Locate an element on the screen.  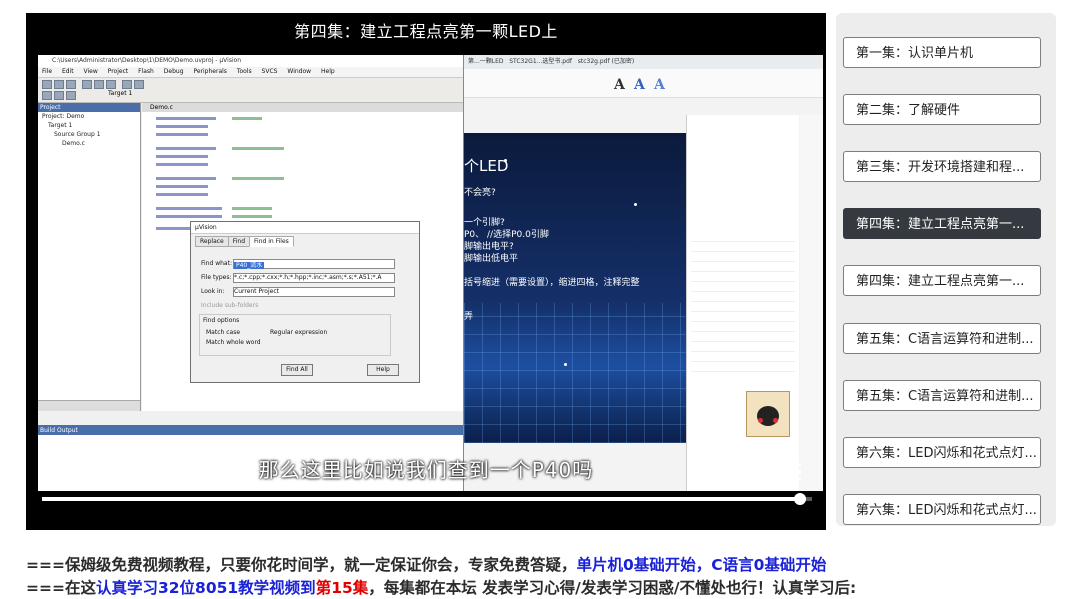
look-in-select: Current Project is located at coordinates (314, 292).